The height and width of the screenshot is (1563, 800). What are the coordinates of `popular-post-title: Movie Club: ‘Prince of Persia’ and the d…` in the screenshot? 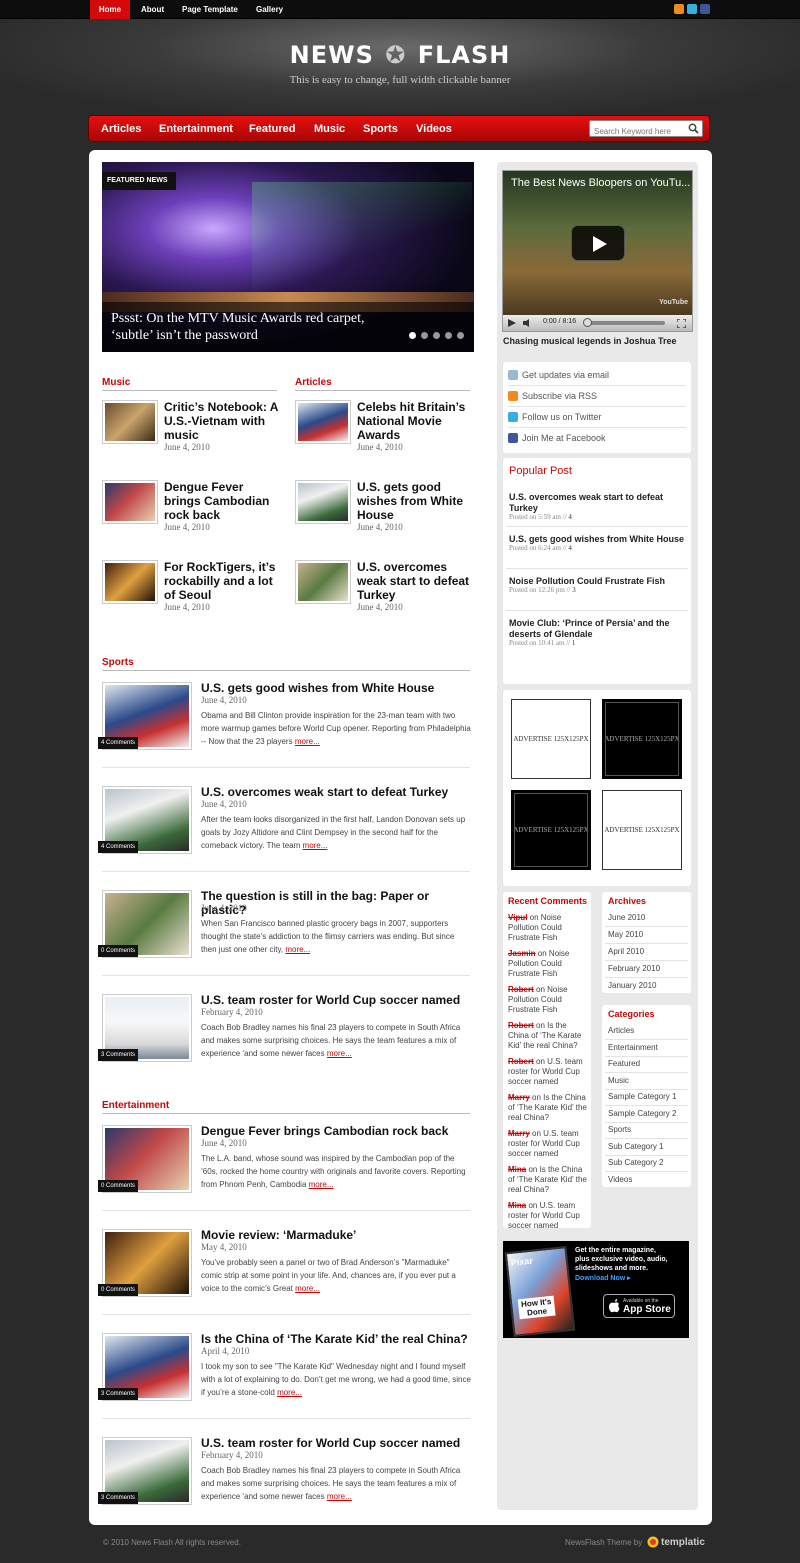 It's located at (598, 629).